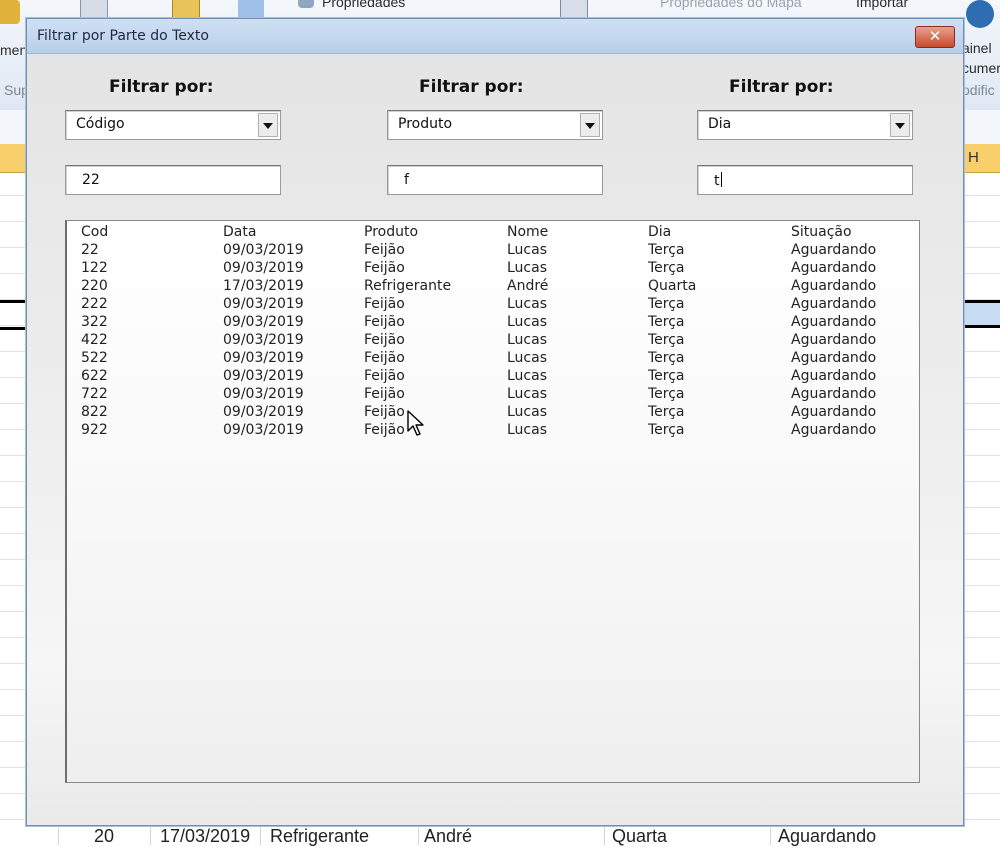 This screenshot has width=1000, height=847. I want to click on sheet-cell: Quarta, so click(639, 836).